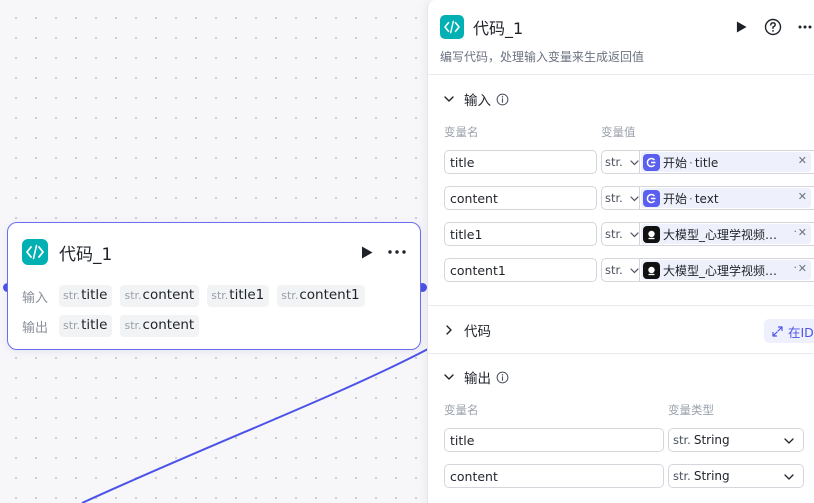  I want to click on variable-name-field: title, so click(520, 162).